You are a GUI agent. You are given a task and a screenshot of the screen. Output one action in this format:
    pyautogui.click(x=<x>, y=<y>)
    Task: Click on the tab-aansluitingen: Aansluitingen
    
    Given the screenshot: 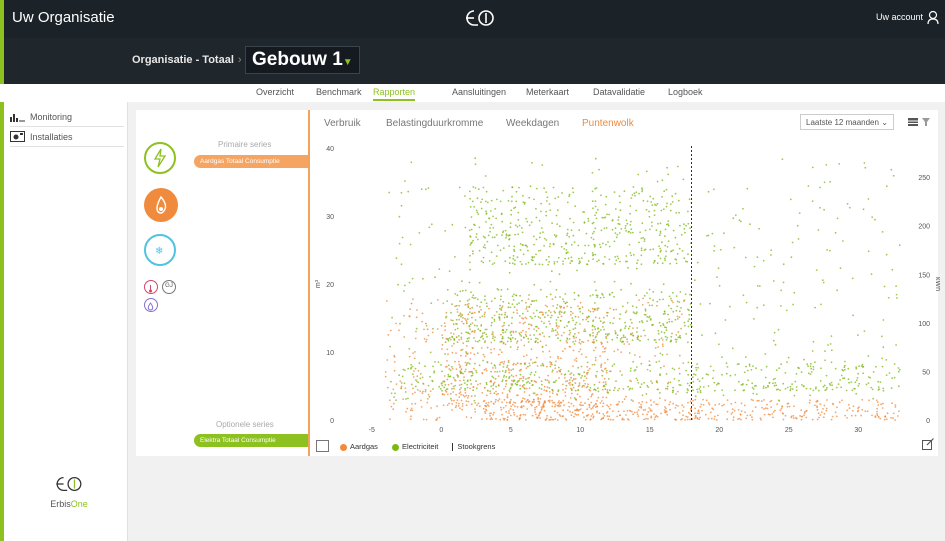 What is the action you would take?
    pyautogui.click(x=479, y=92)
    